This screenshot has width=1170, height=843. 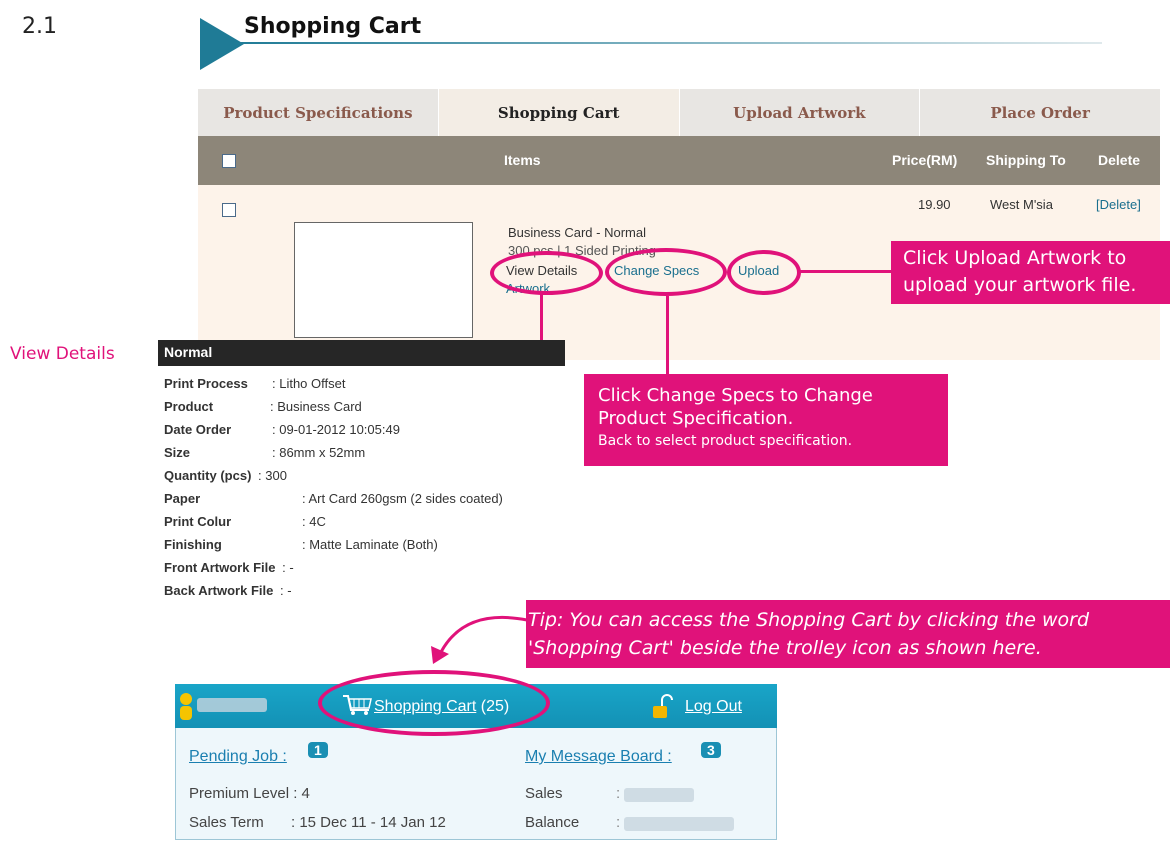 I want to click on header-triangle-icon, so click(x=222, y=44).